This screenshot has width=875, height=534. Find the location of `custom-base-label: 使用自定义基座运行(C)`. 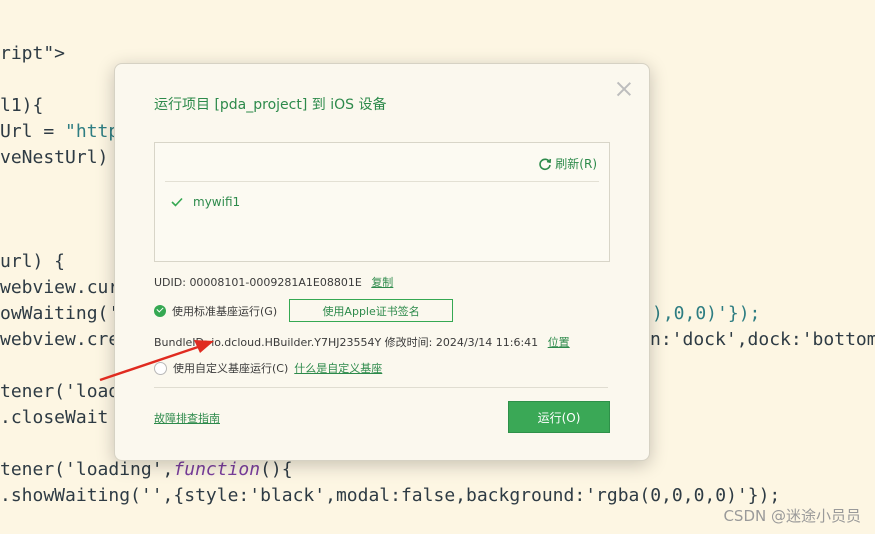

custom-base-label: 使用自定义基座运行(C) is located at coordinates (231, 368).